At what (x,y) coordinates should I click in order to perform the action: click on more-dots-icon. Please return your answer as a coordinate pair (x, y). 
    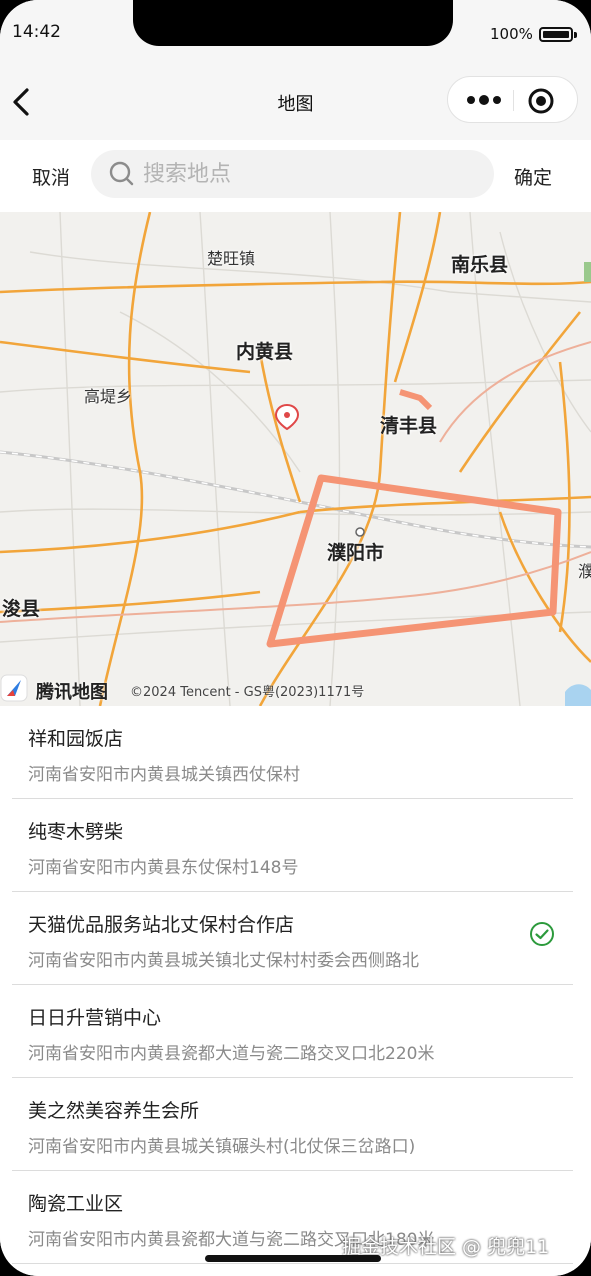
    Looking at the image, I should click on (484, 100).